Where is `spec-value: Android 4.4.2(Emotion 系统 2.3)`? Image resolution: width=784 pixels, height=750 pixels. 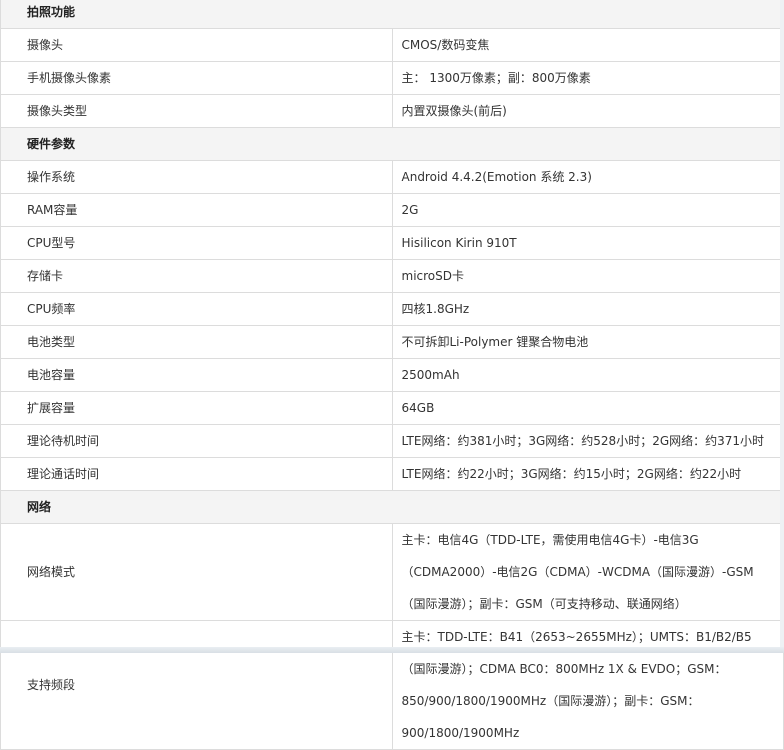
spec-value: Android 4.4.2(Emotion 系统 2.3) is located at coordinates (587, 177).